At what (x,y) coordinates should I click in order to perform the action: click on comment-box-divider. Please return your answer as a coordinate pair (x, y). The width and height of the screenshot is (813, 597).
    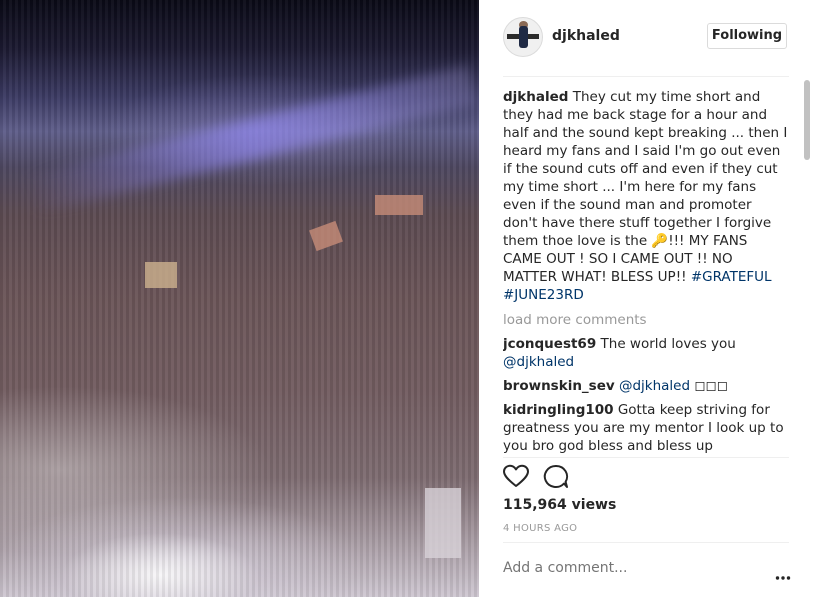
    Looking at the image, I should click on (646, 542).